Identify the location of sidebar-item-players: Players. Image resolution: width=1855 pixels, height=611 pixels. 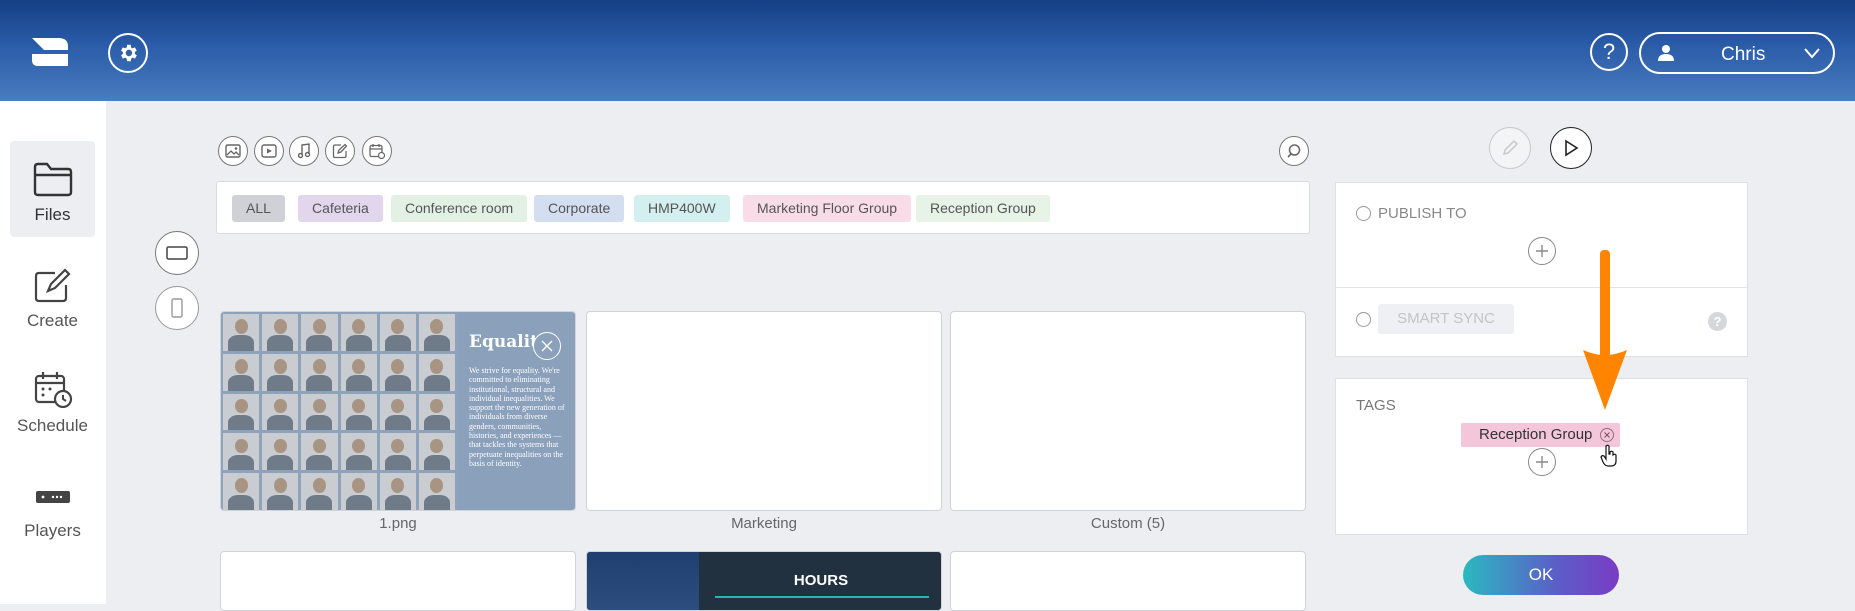
(52, 505).